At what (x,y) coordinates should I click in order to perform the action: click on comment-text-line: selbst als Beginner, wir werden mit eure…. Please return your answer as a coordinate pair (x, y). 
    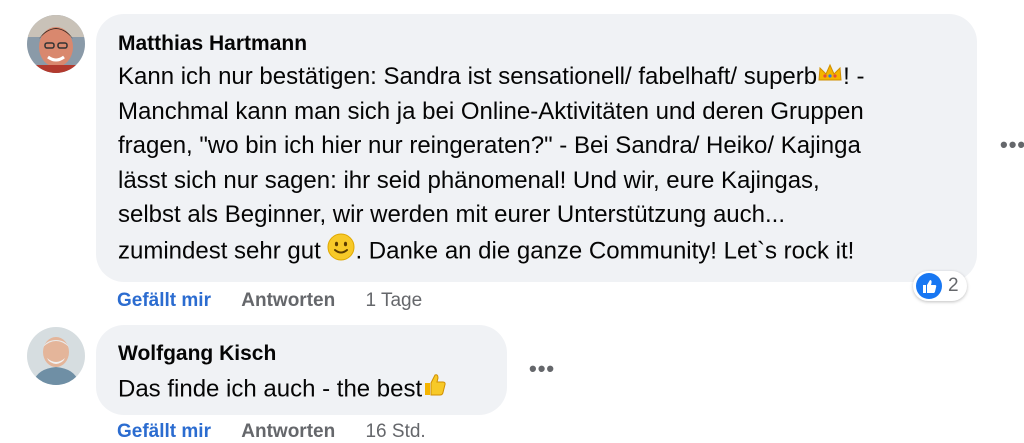
    Looking at the image, I should click on (451, 215).